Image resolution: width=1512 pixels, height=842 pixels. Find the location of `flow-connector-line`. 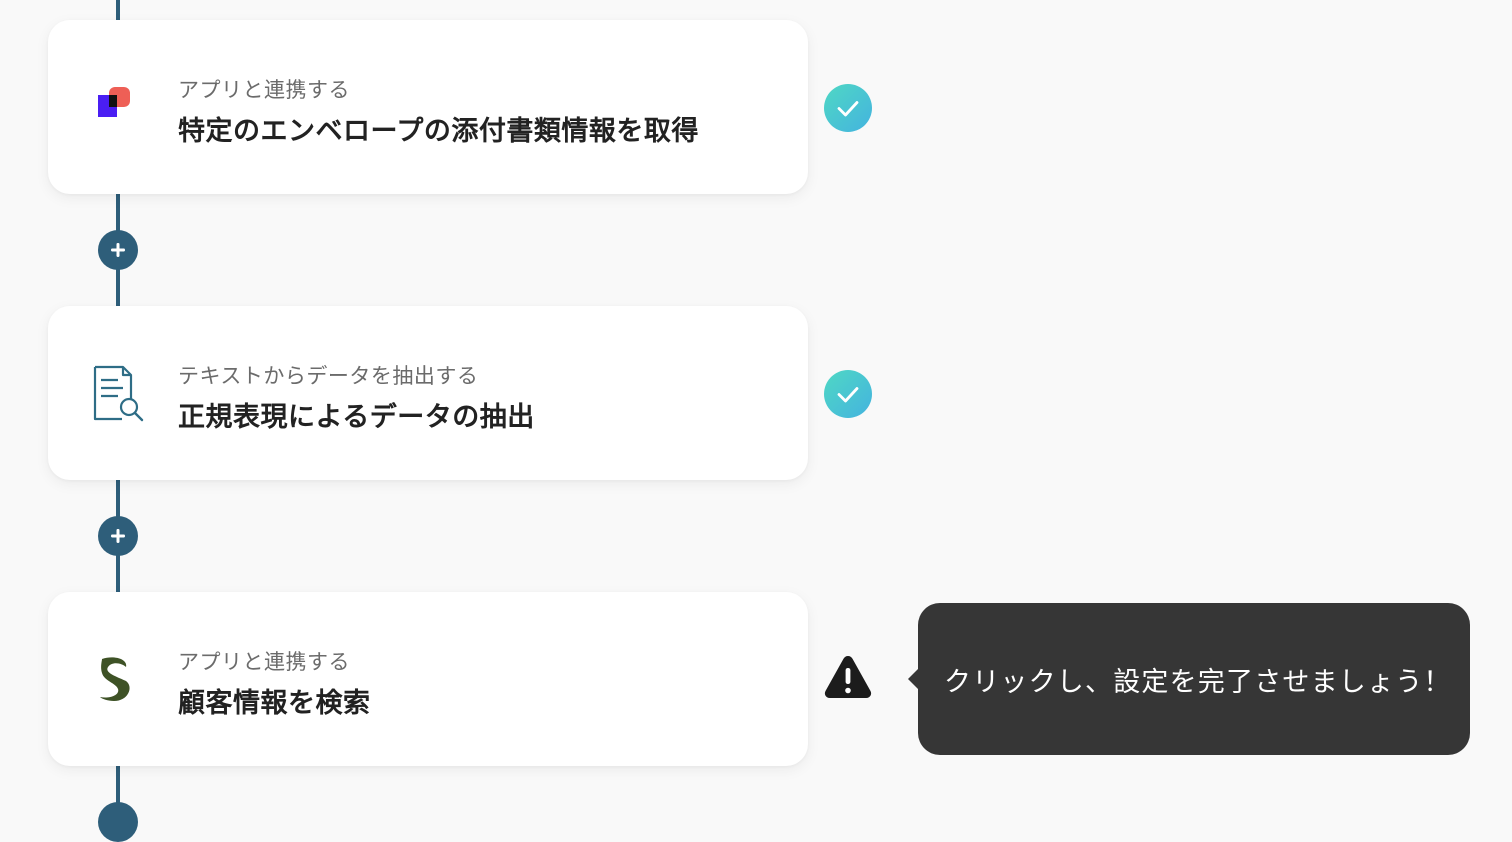

flow-connector-line is located at coordinates (118, 10).